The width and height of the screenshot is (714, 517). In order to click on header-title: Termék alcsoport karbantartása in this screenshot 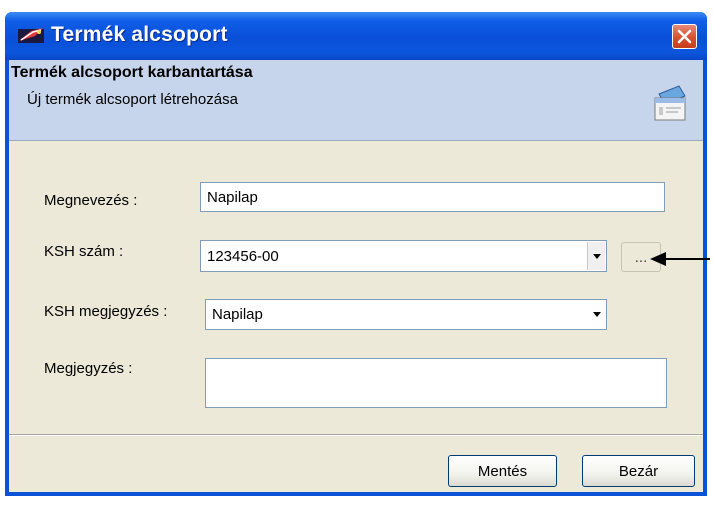, I will do `click(132, 72)`.